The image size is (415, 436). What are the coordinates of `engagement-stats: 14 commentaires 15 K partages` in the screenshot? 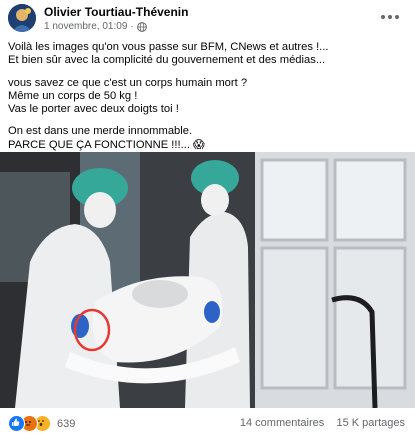 It's located at (322, 423).